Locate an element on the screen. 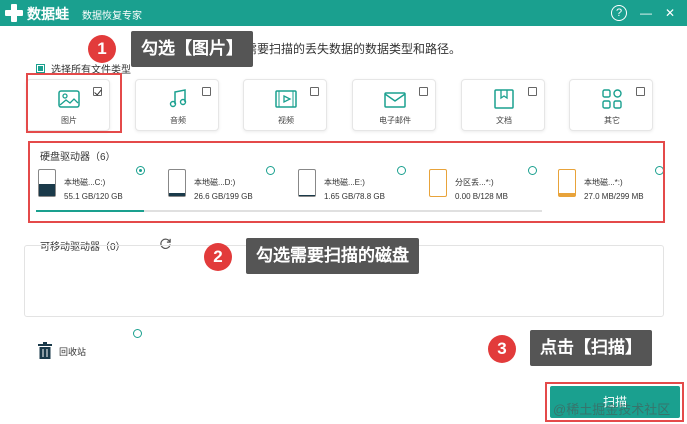 The image size is (687, 424). scan-button: 扫描 is located at coordinates (615, 402).